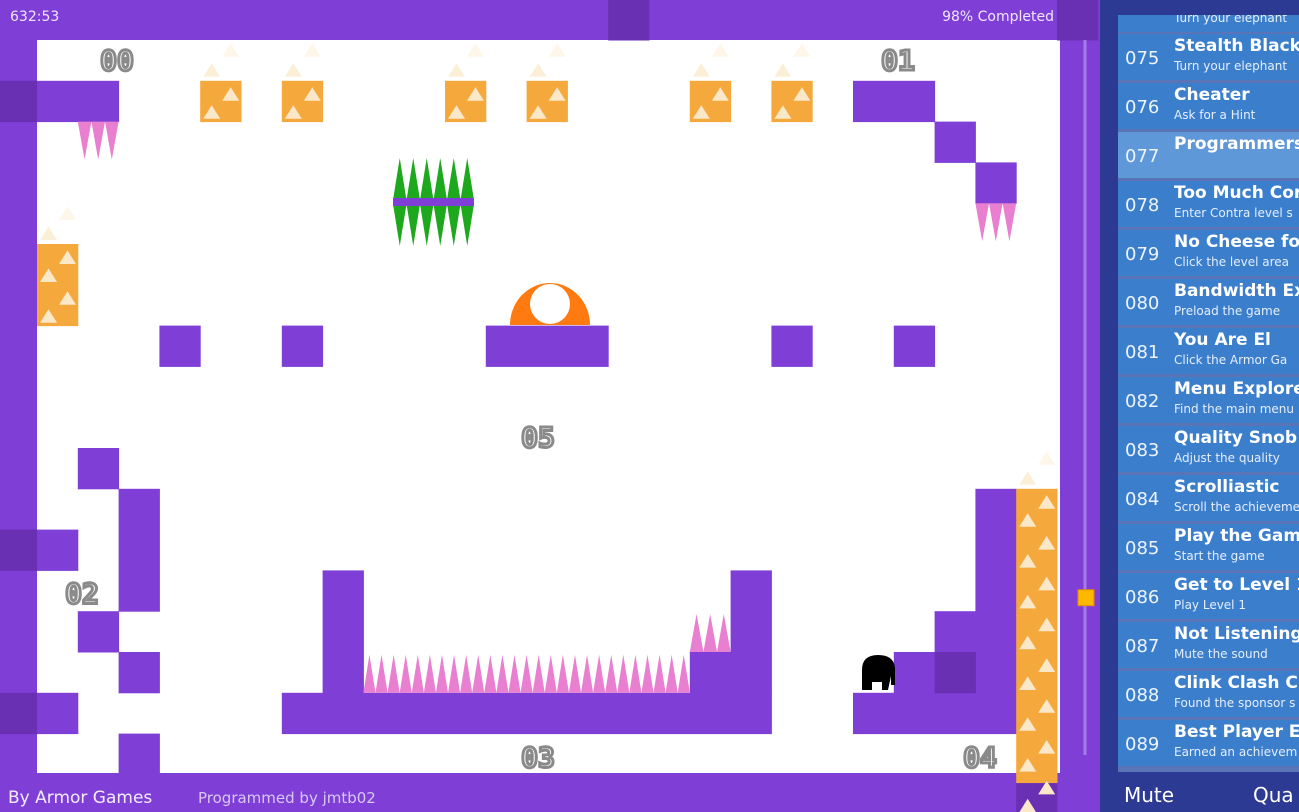  What do you see at coordinates (1142, 597) in the screenshot?
I see `achievement-num: 086` at bounding box center [1142, 597].